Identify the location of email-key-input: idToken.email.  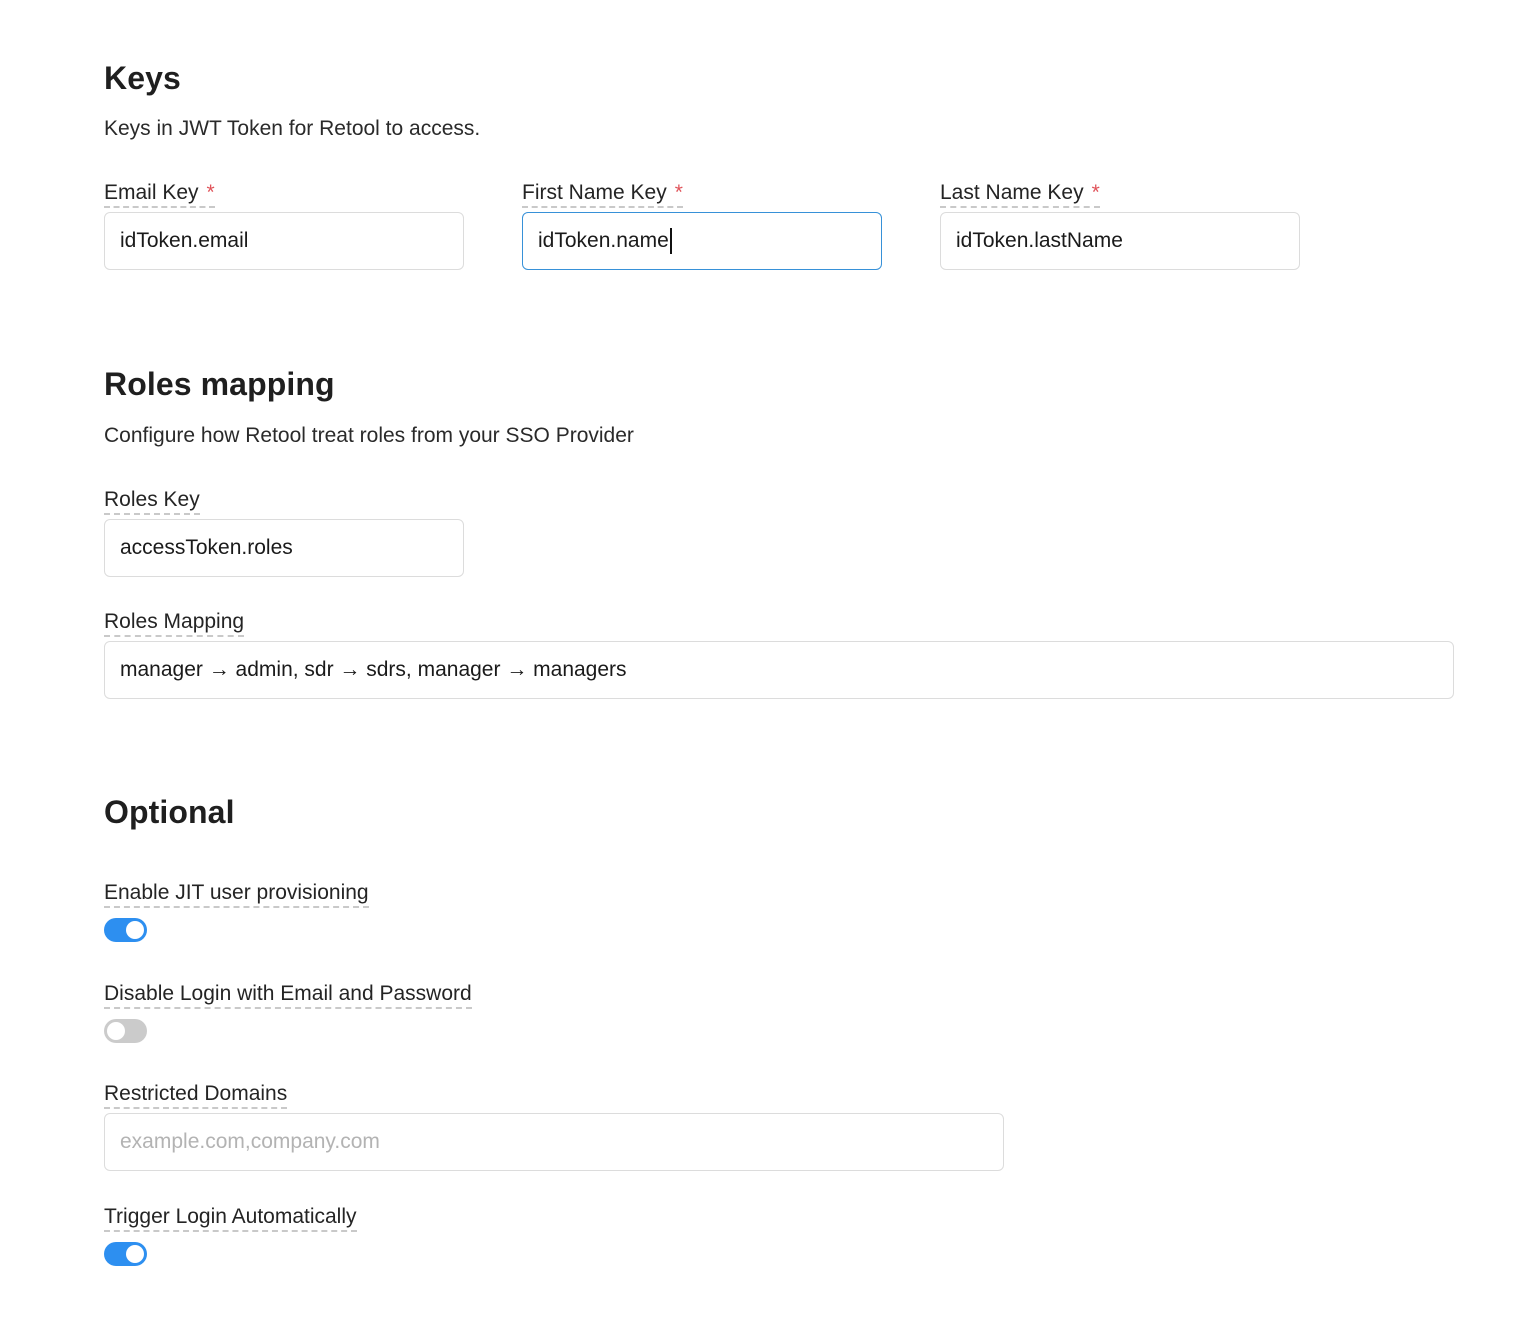
(284, 241).